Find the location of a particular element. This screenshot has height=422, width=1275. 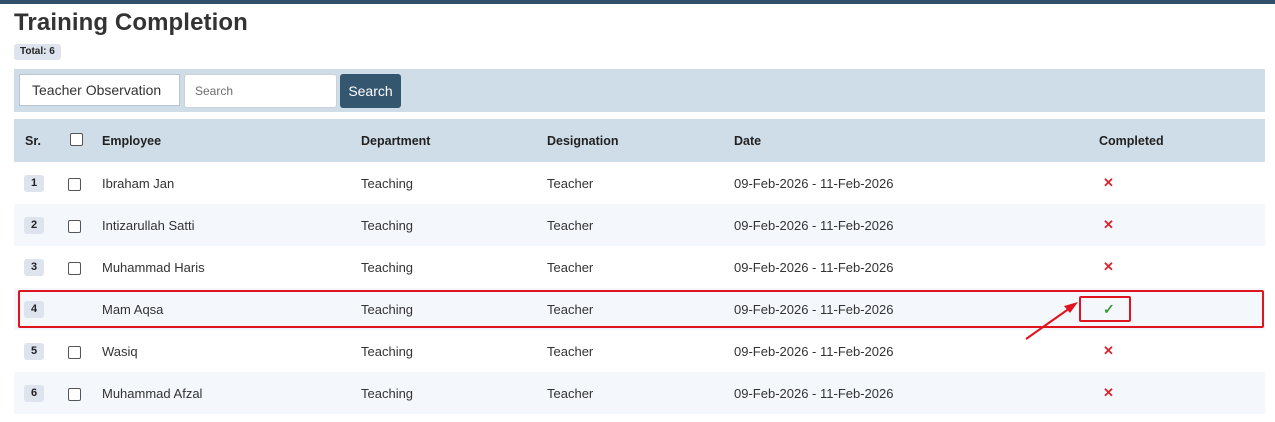

cell-sr: 1 is located at coordinates (40, 183).